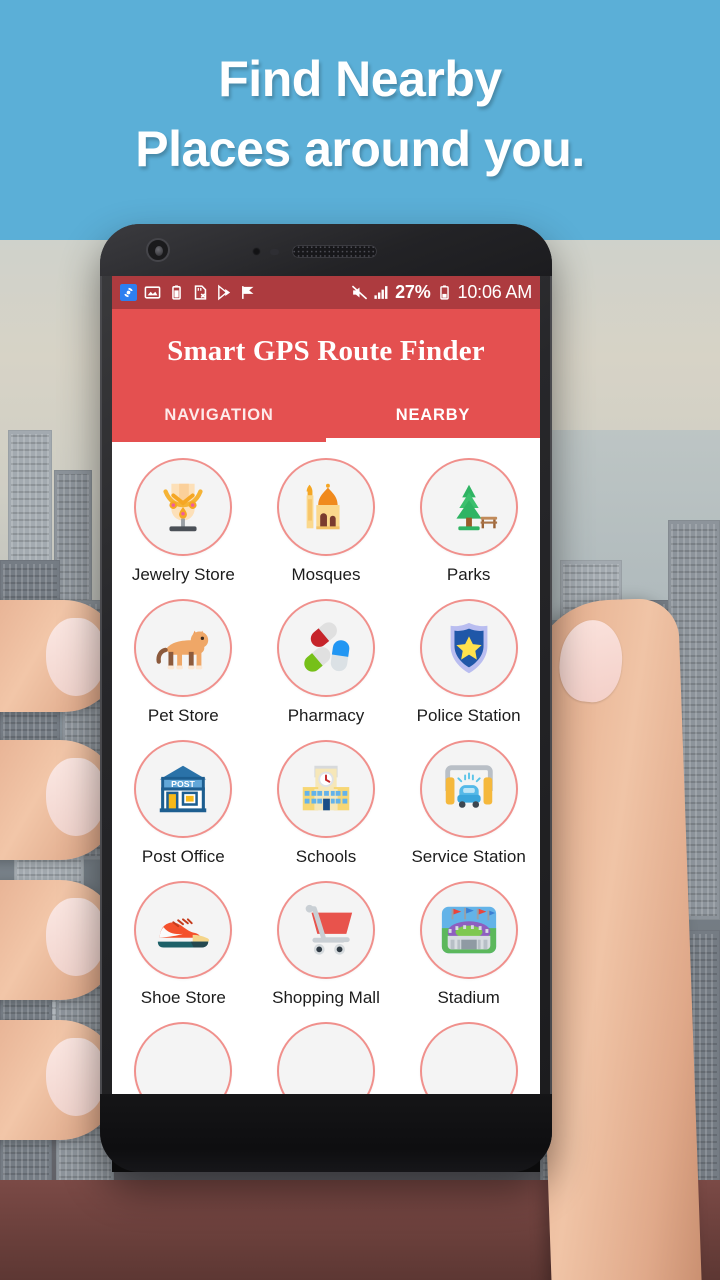 The height and width of the screenshot is (1280, 720). I want to click on category-item: Jewelry Store, so click(183, 520).